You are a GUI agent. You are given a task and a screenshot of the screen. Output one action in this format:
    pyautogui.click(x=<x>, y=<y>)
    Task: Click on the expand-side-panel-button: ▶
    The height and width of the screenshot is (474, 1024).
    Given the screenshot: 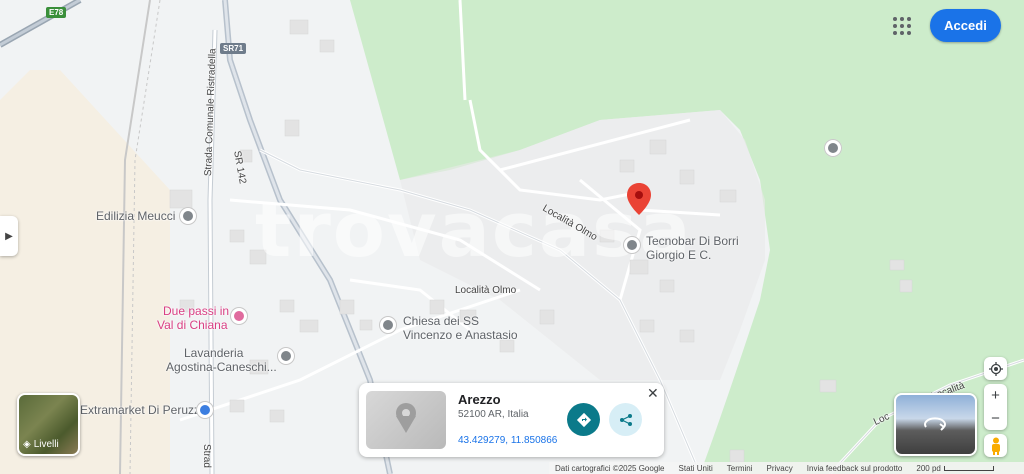 What is the action you would take?
    pyautogui.click(x=9, y=236)
    